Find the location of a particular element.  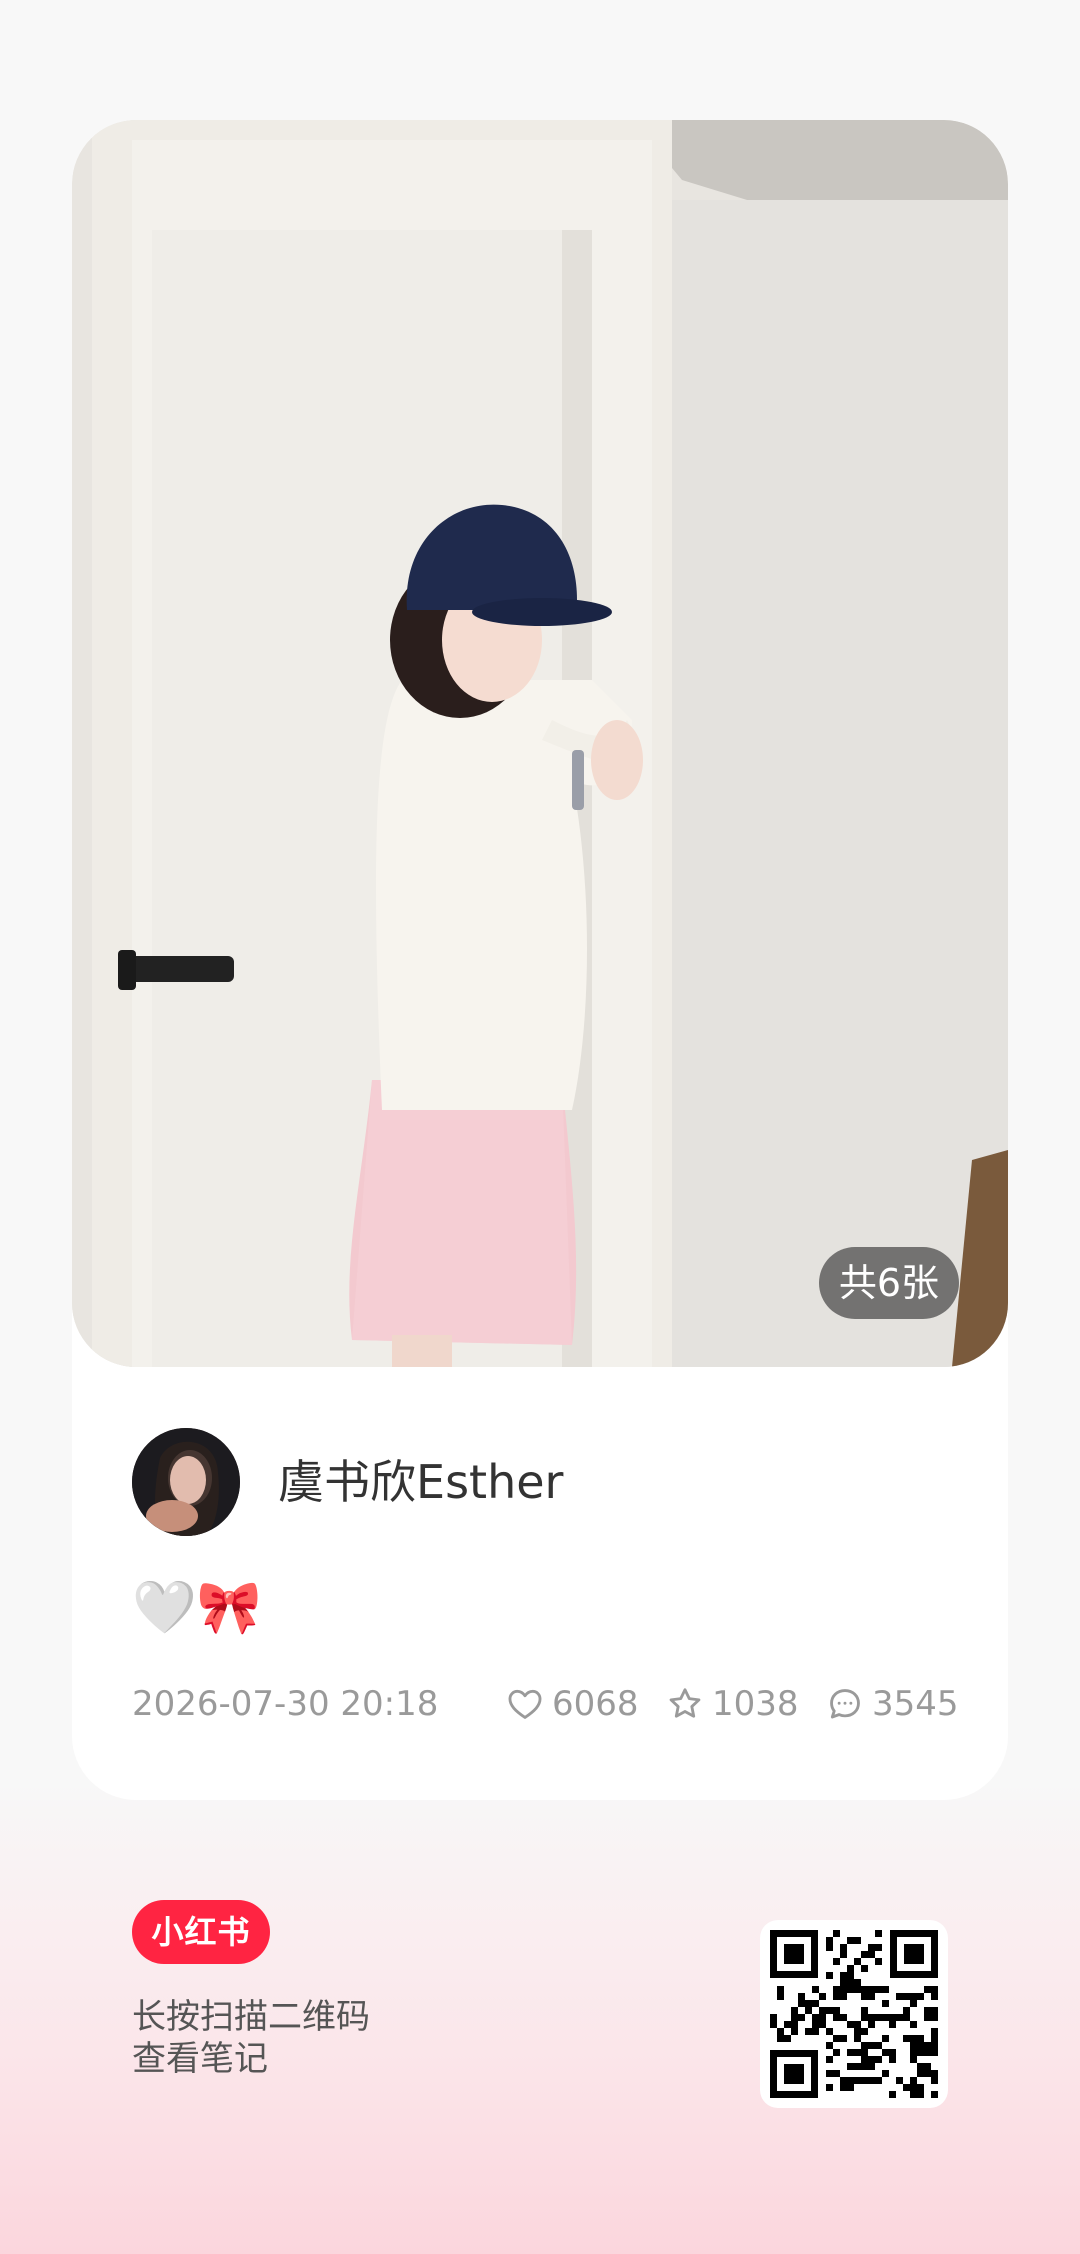

comment-icon is located at coordinates (845, 1704).